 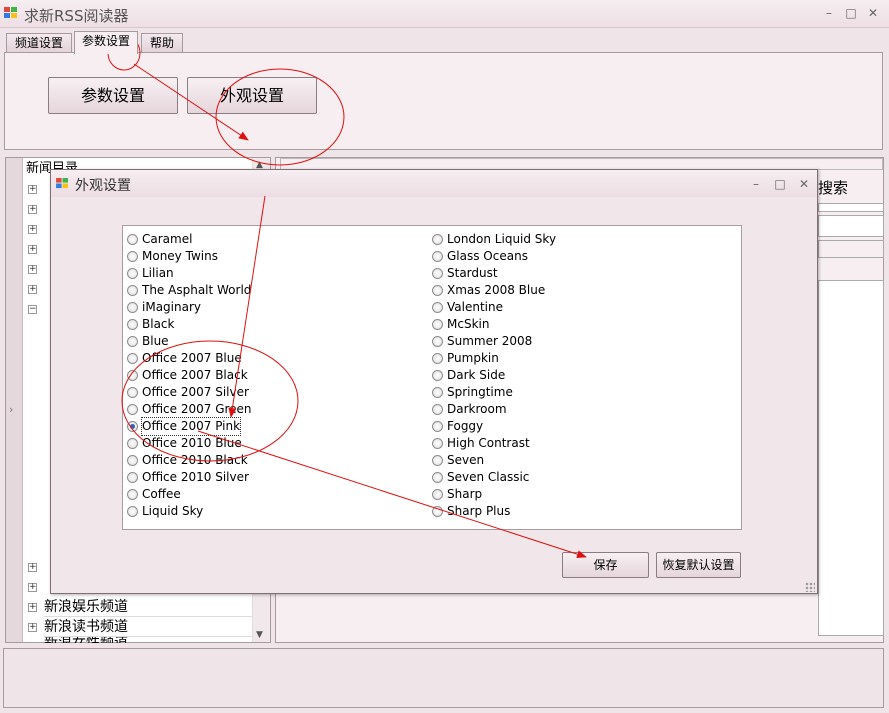 I want to click on search-label: 搜索, so click(x=833, y=187).